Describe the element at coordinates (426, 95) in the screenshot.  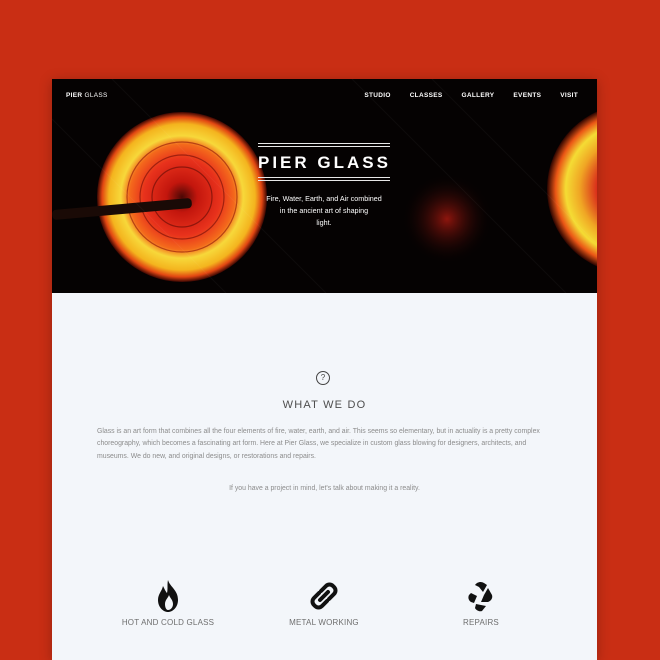
I see `nav-item-classes: CLASSES` at that location.